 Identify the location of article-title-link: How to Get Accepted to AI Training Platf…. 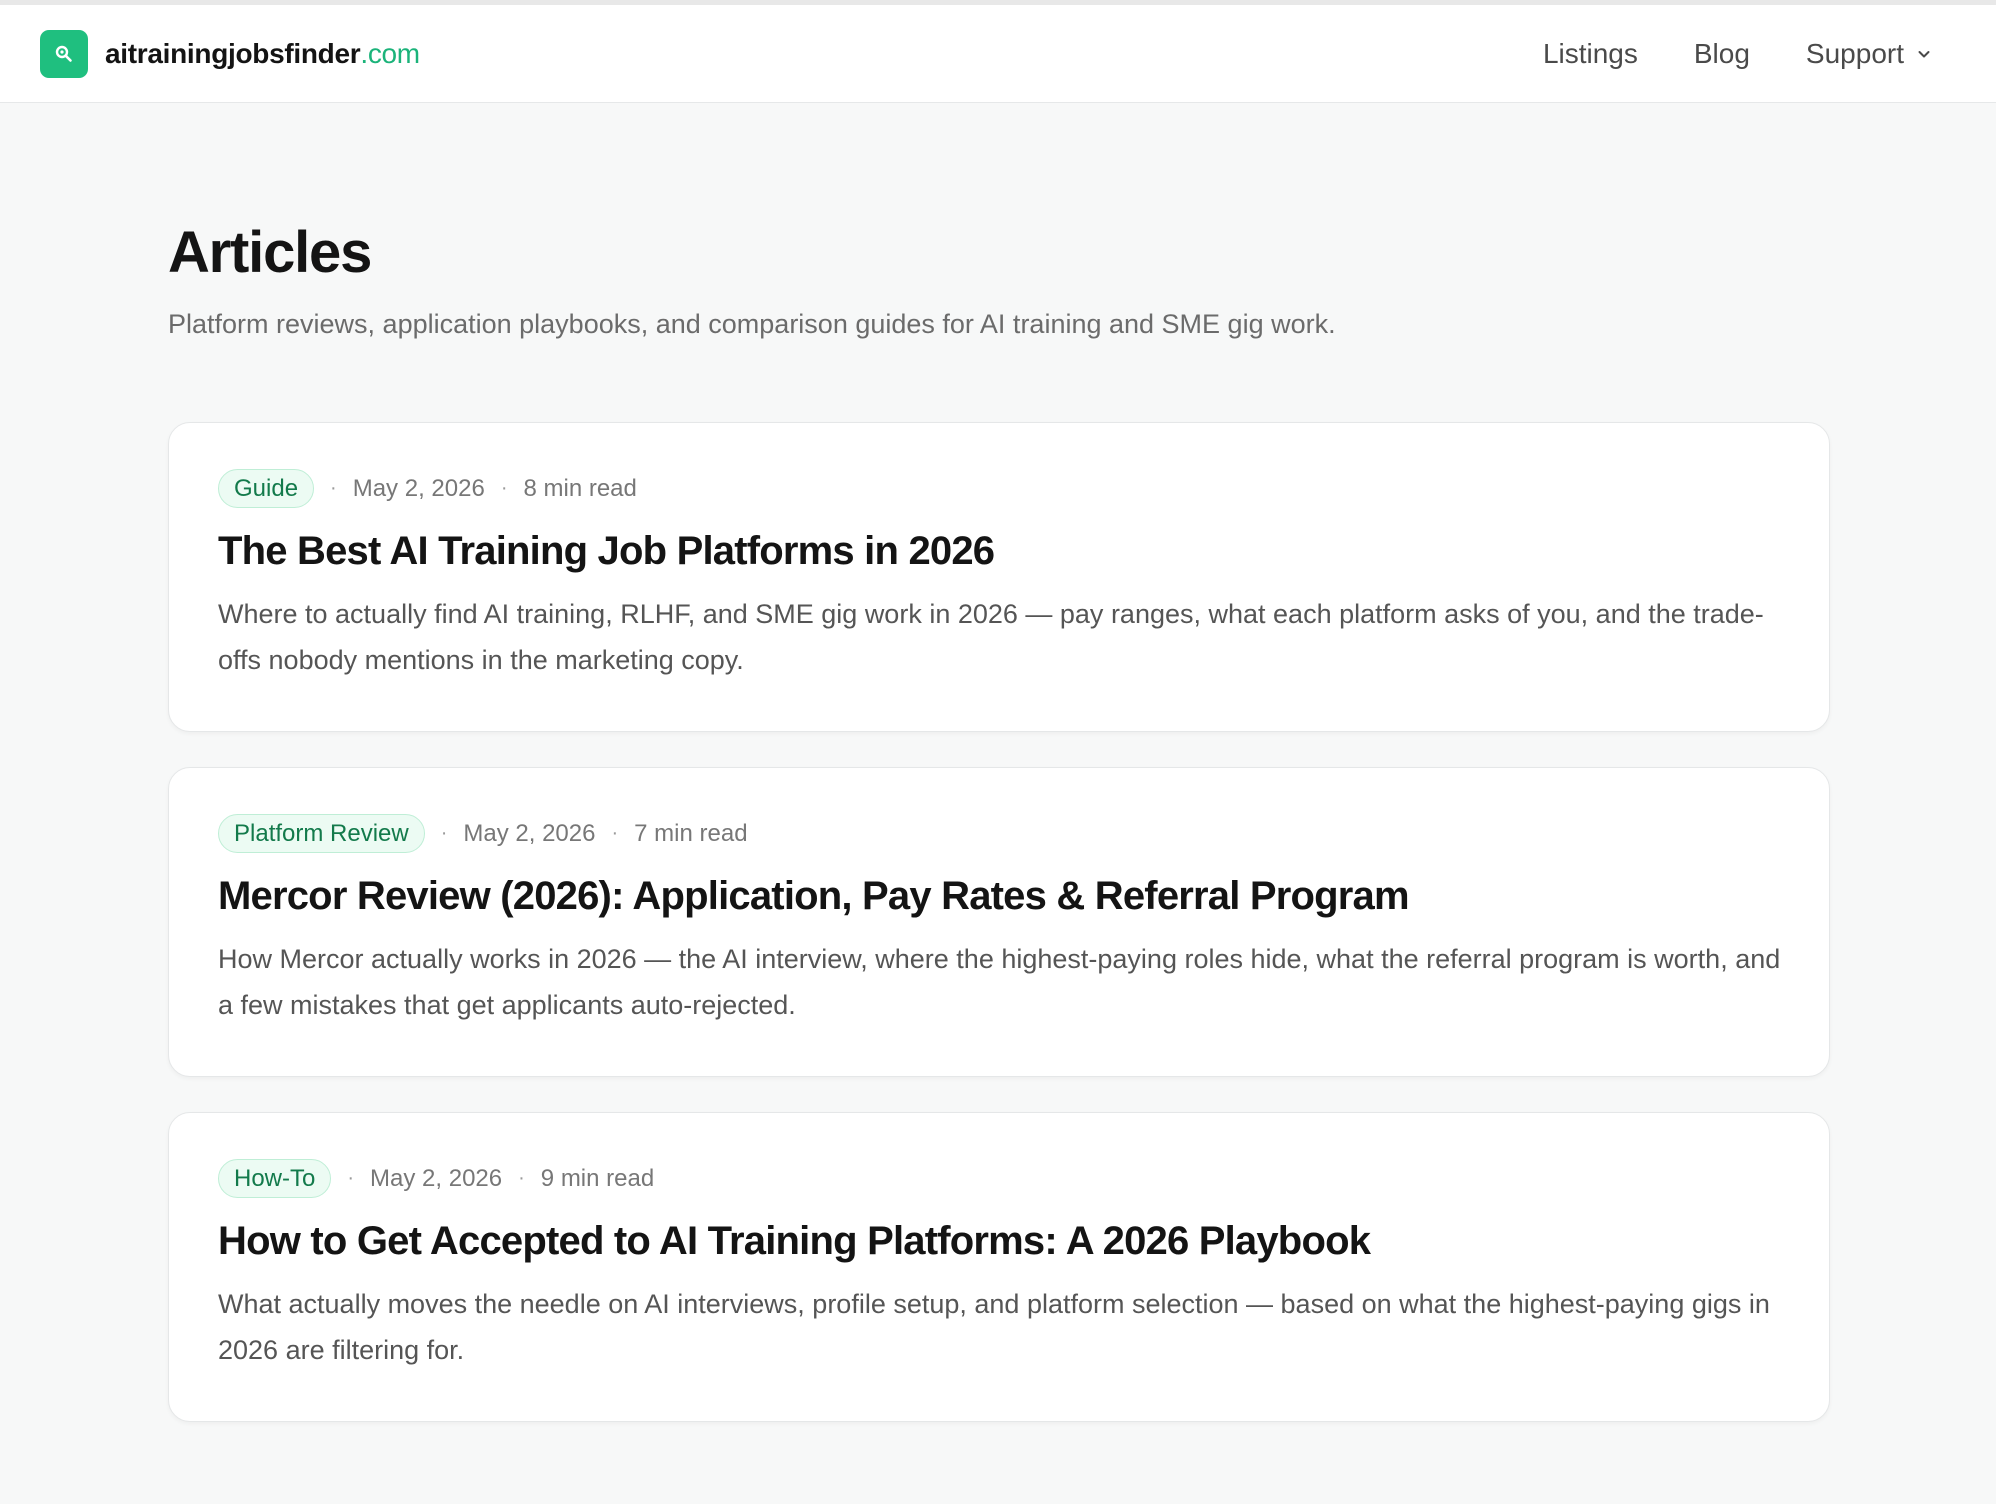
(999, 1241).